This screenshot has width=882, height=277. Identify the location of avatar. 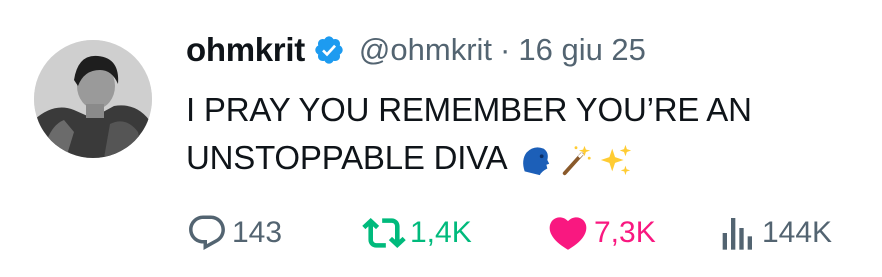
(93, 99).